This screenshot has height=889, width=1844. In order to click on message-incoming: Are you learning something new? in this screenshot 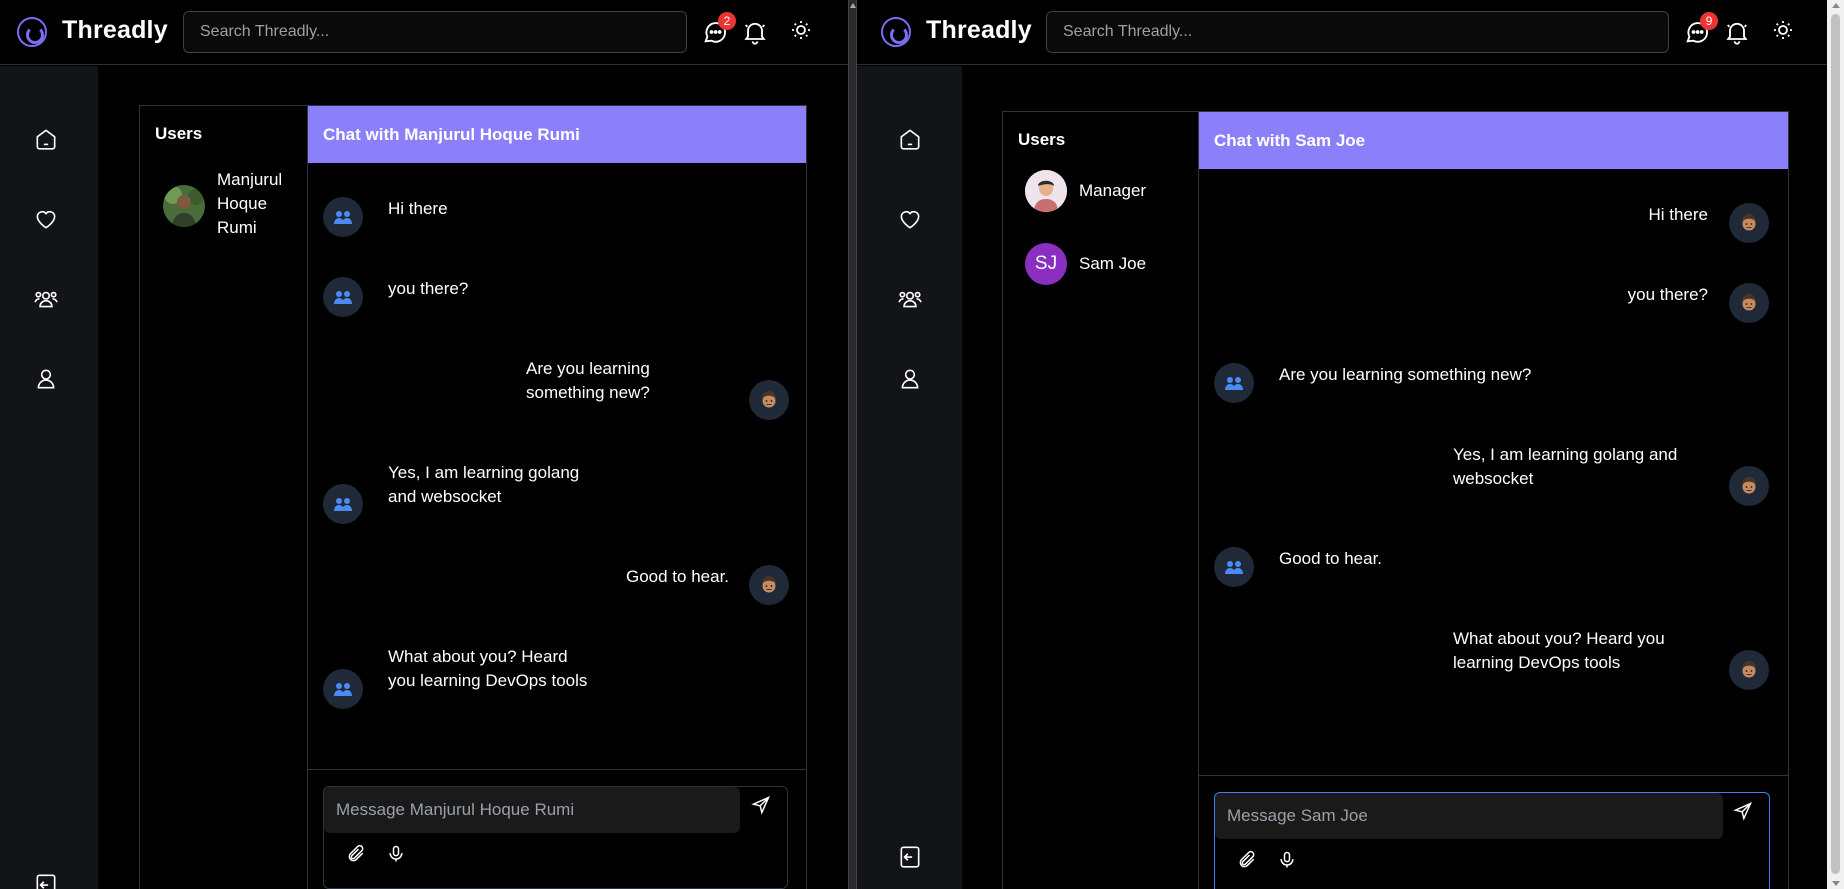, I will do `click(1405, 375)`.